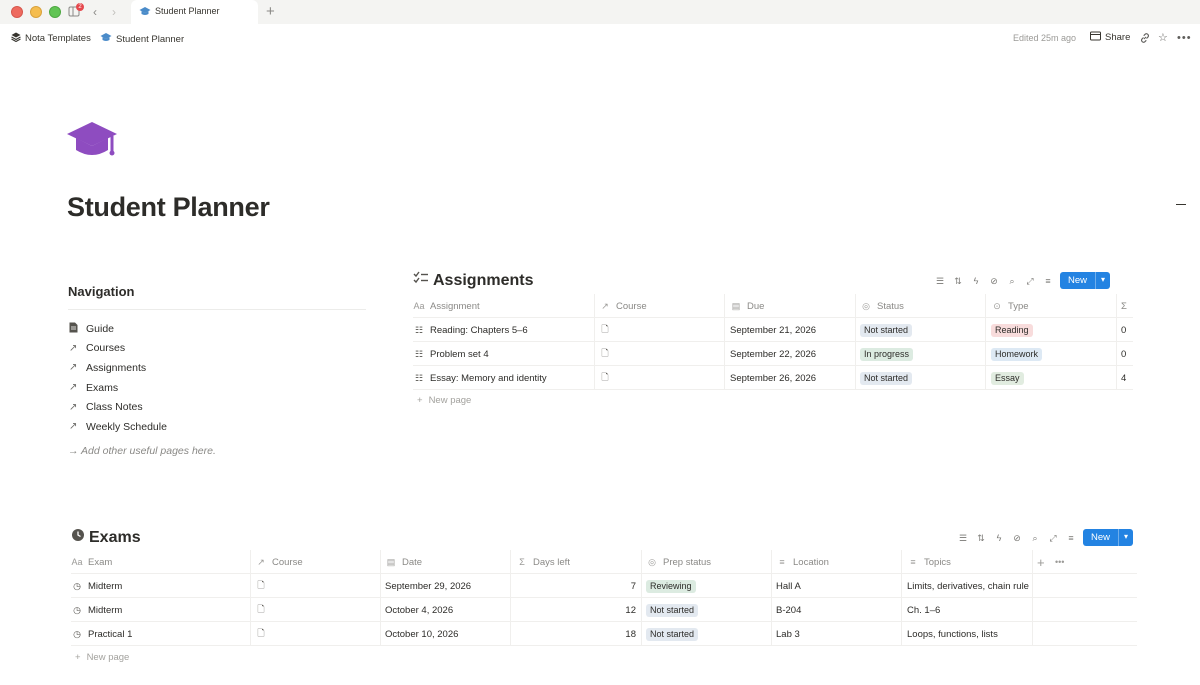 The height and width of the screenshot is (685, 1200). I want to click on type-cell: Essay, so click(1054, 378).